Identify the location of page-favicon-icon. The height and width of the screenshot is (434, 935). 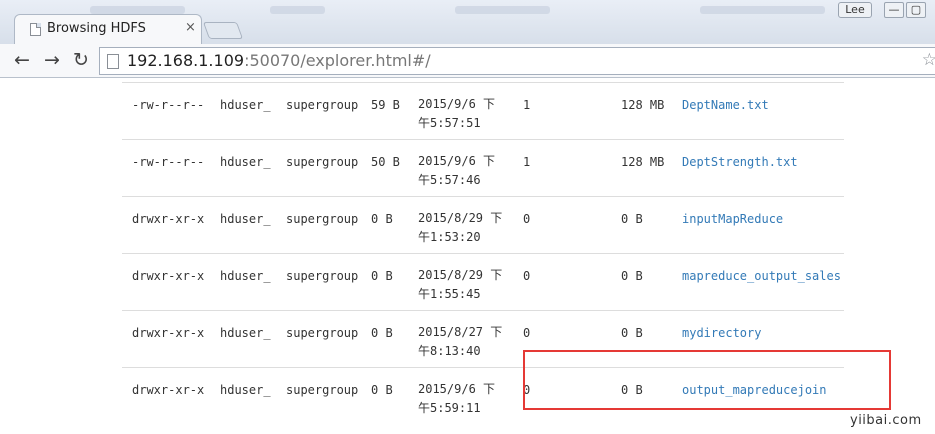
(35, 29).